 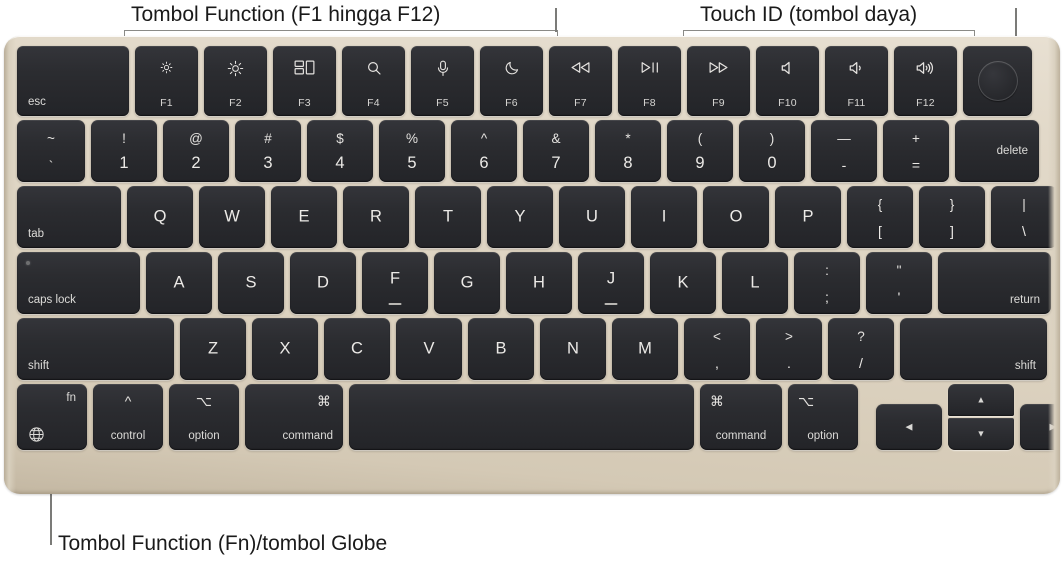 I want to click on brightness-up-icon, so click(x=235, y=69).